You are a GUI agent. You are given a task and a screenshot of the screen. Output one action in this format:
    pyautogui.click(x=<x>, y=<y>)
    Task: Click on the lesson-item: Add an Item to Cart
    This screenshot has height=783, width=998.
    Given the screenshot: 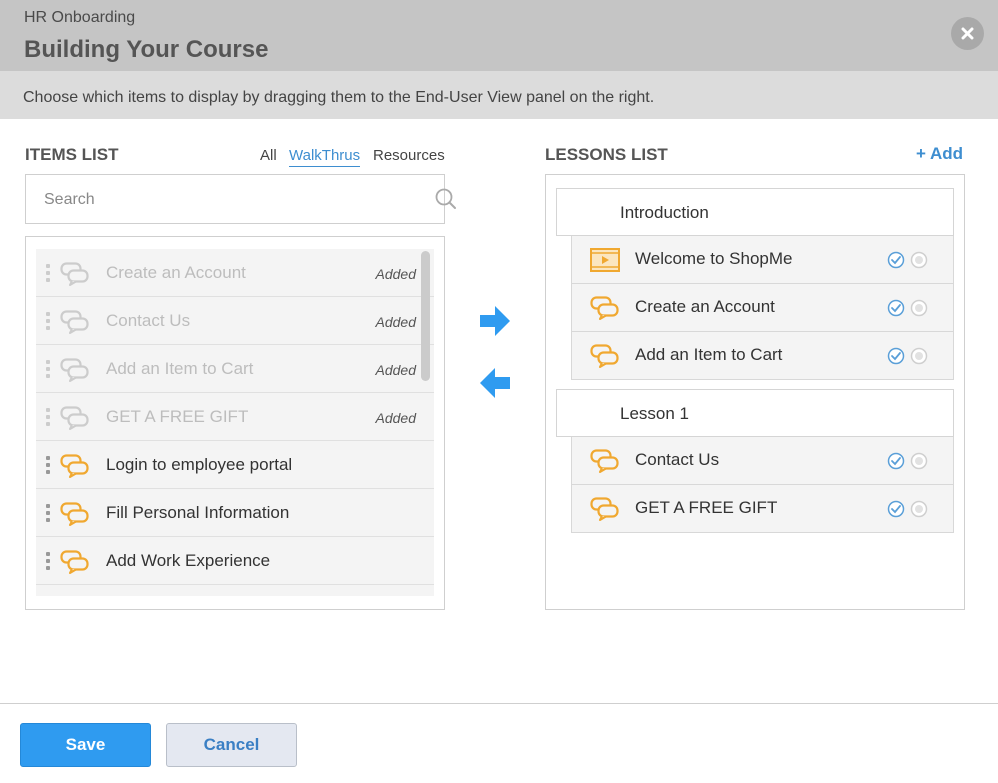 What is the action you would take?
    pyautogui.click(x=762, y=356)
    